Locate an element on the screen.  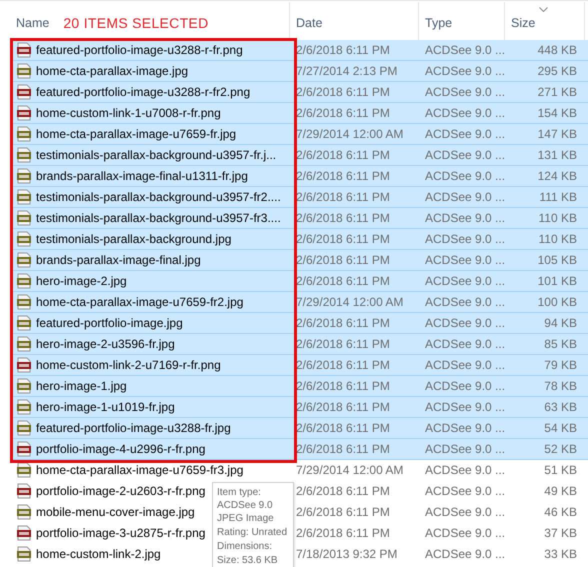
size-cell-text: 33 KB is located at coordinates (560, 554).